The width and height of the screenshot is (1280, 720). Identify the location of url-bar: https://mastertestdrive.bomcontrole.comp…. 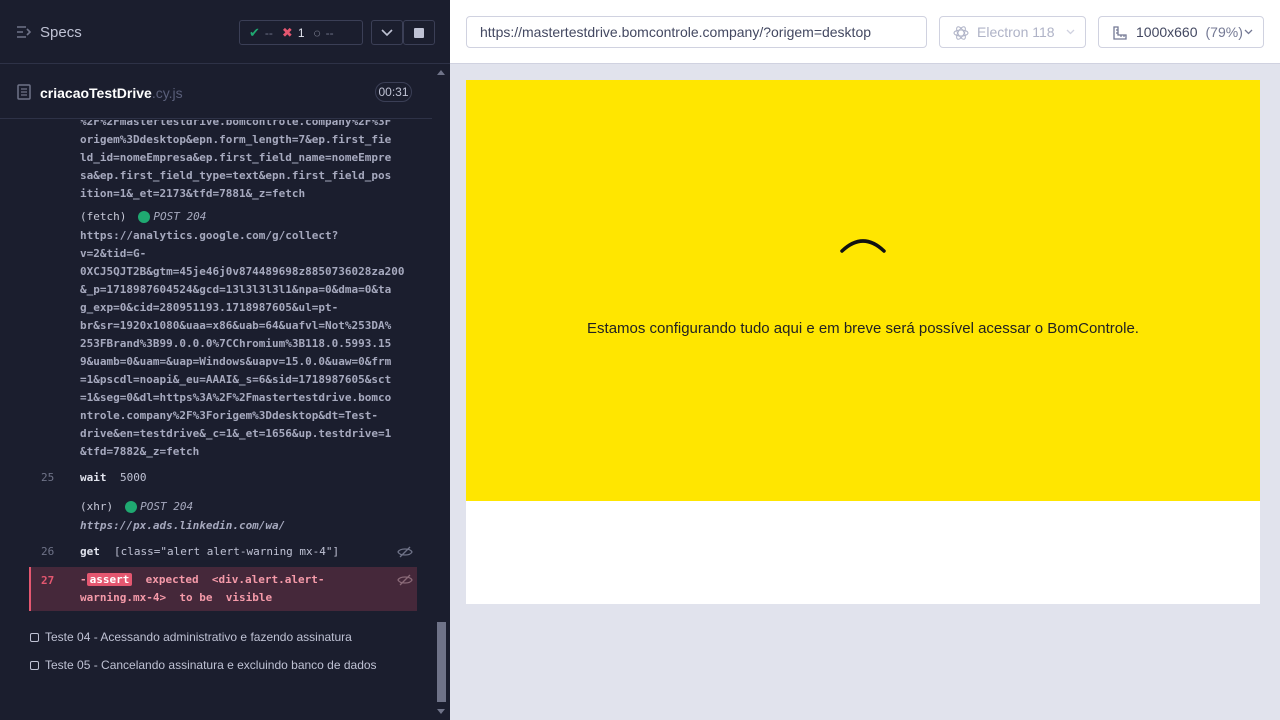
(696, 32).